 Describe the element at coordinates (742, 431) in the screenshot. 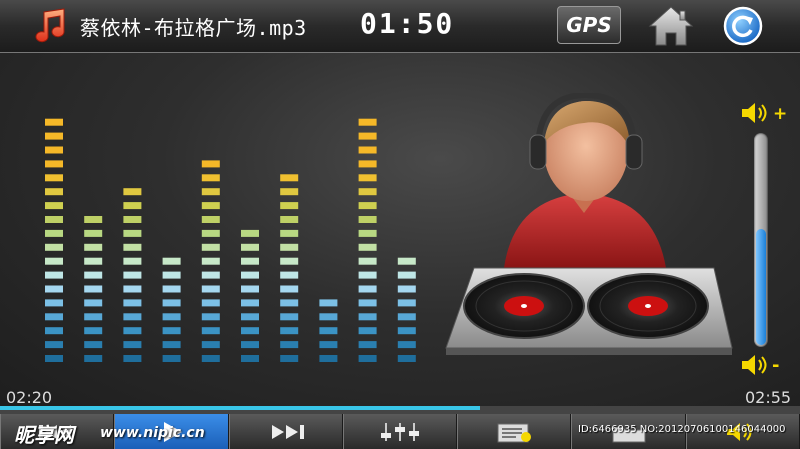

I see `volume-button` at that location.